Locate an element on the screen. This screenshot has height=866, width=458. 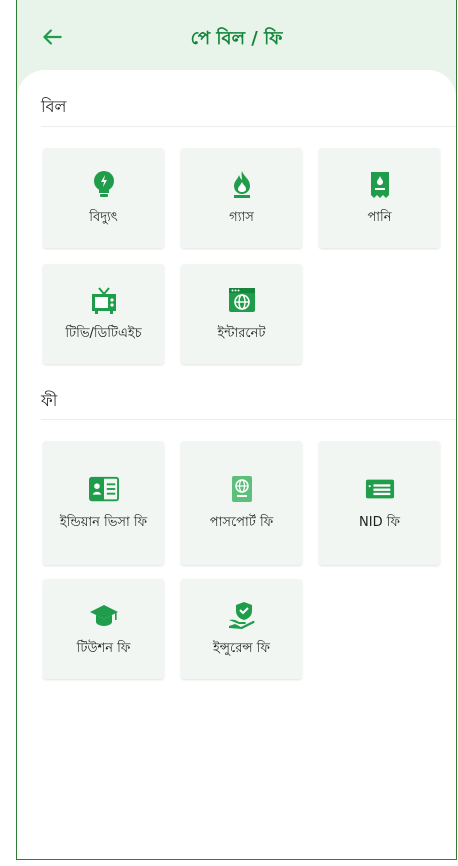
tile-water: পানি is located at coordinates (379, 198).